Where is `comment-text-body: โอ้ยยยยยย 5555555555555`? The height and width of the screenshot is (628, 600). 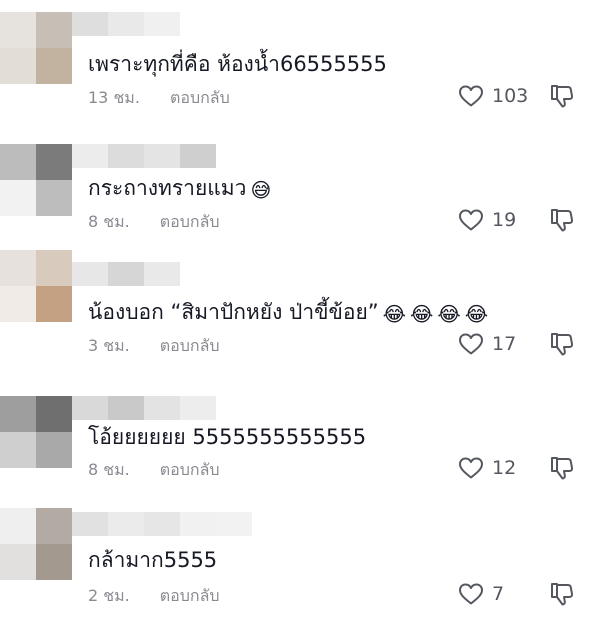 comment-text-body: โอ้ยยยยยย 5555555555555 is located at coordinates (227, 437).